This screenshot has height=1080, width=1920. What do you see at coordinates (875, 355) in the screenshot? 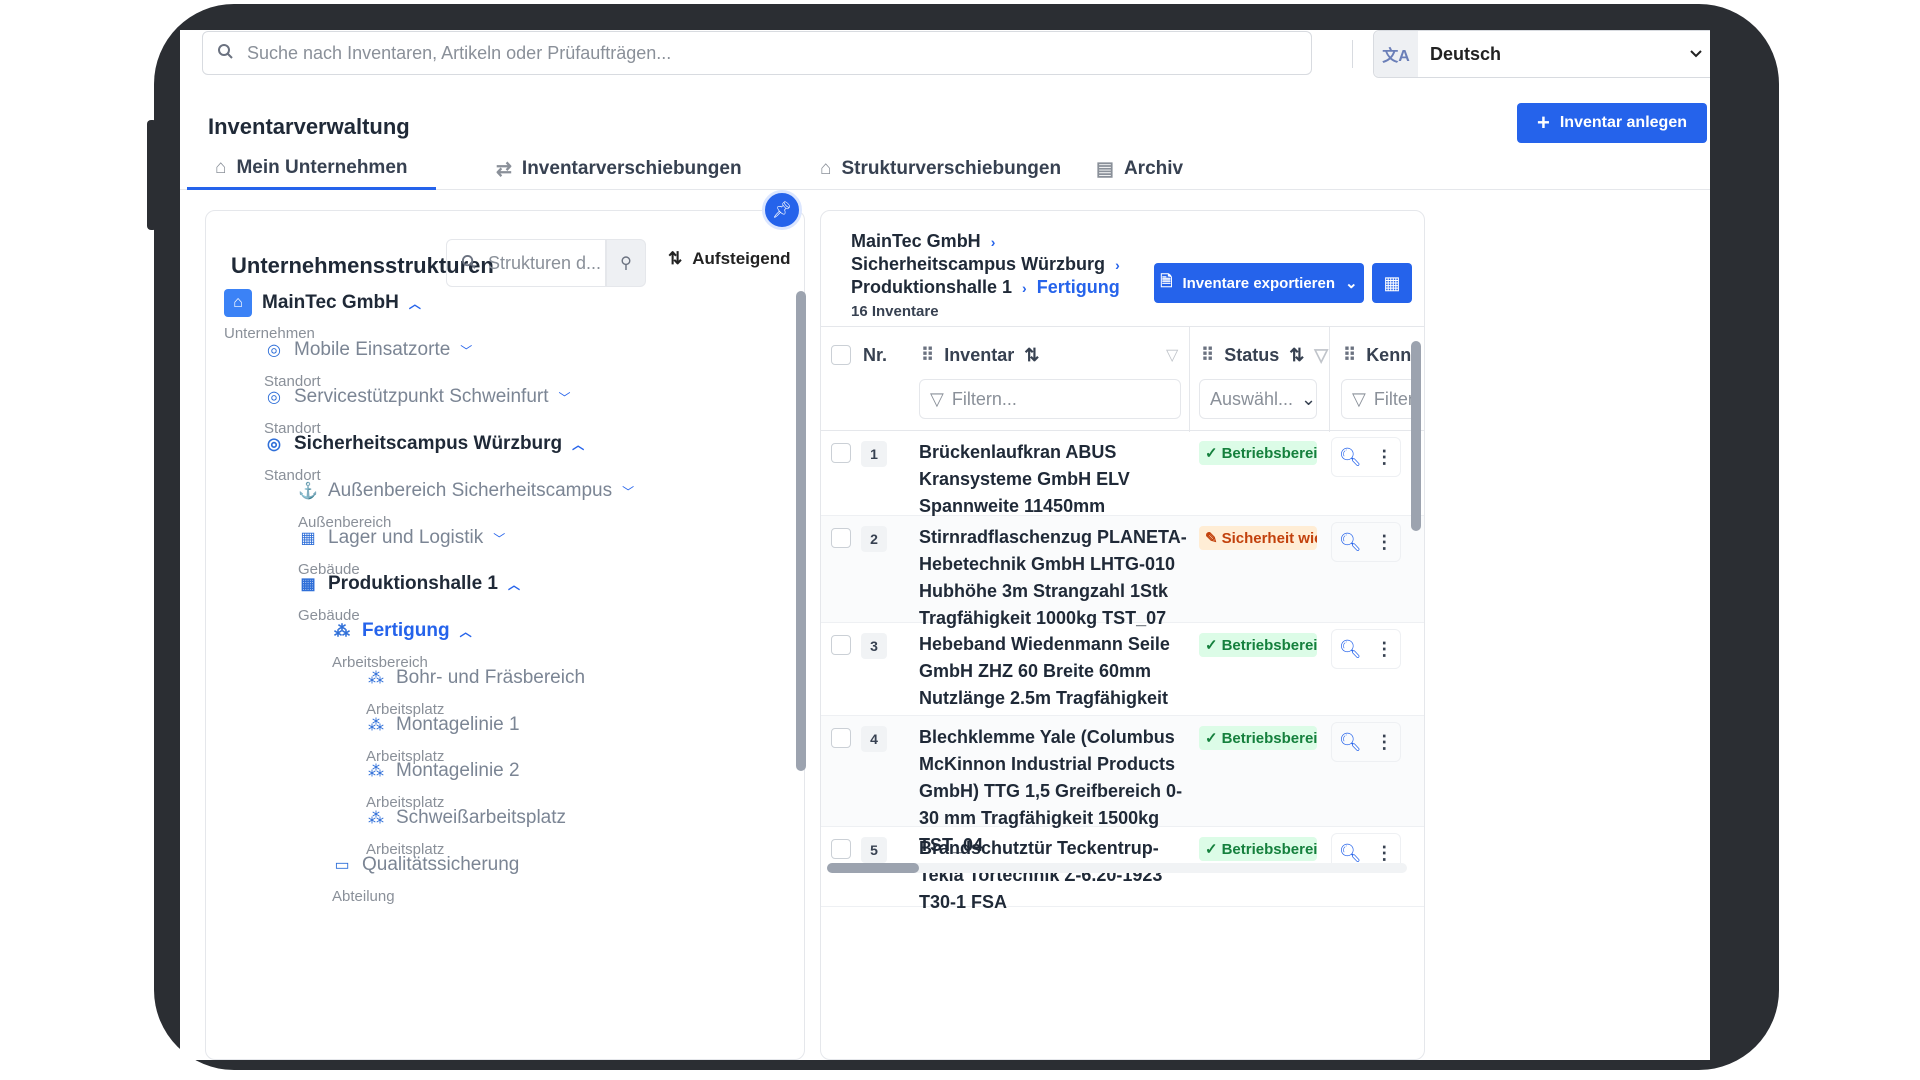
I see `col-nr: Nr.` at bounding box center [875, 355].